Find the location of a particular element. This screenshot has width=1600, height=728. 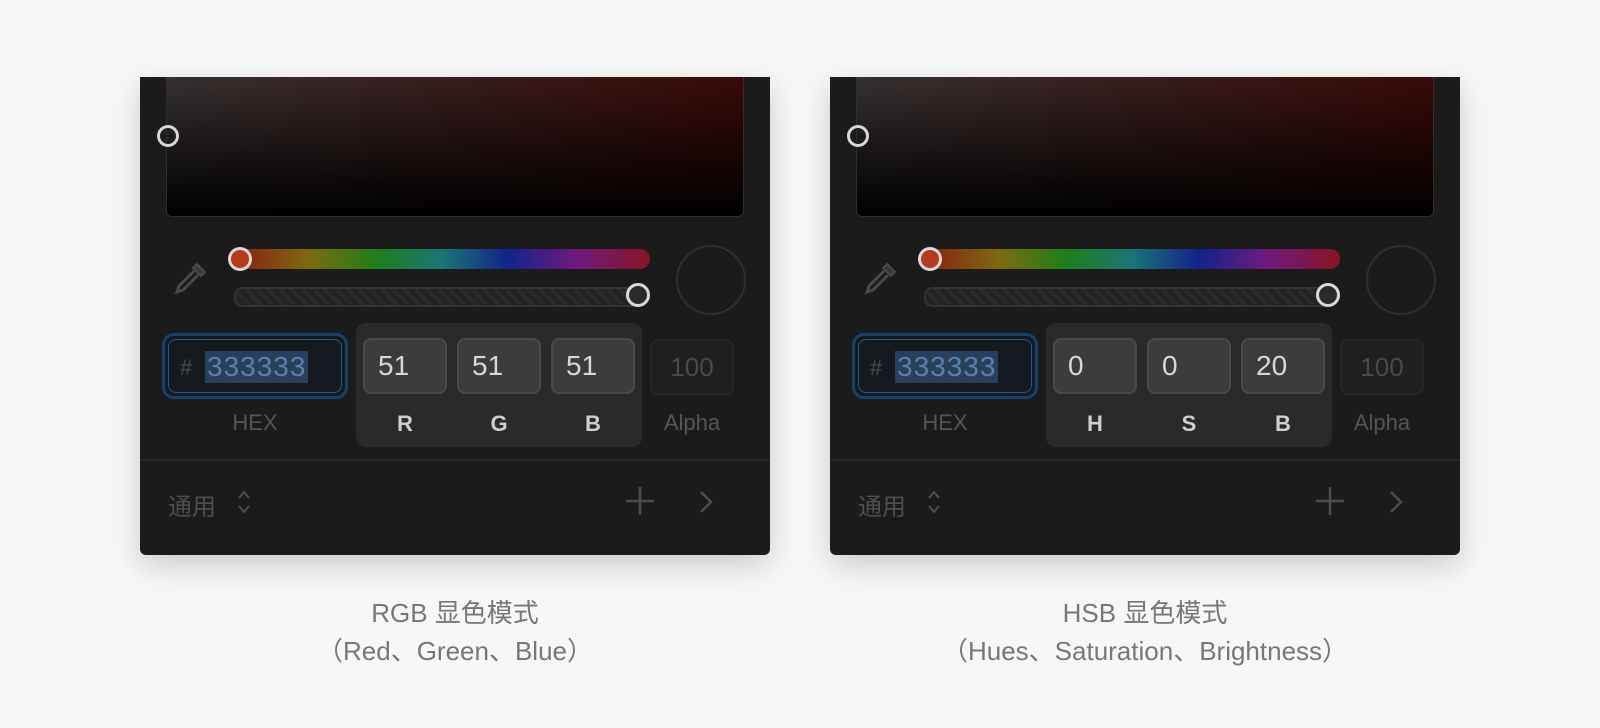

rgb-channel-group: 51 51 51 R G B is located at coordinates (499, 385).